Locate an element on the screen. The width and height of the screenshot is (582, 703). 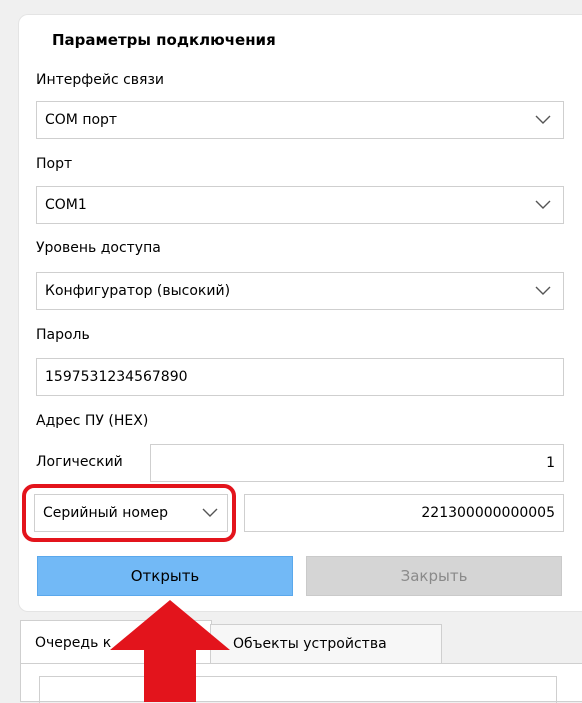
panel-title: Параметры подключения is located at coordinates (164, 40).